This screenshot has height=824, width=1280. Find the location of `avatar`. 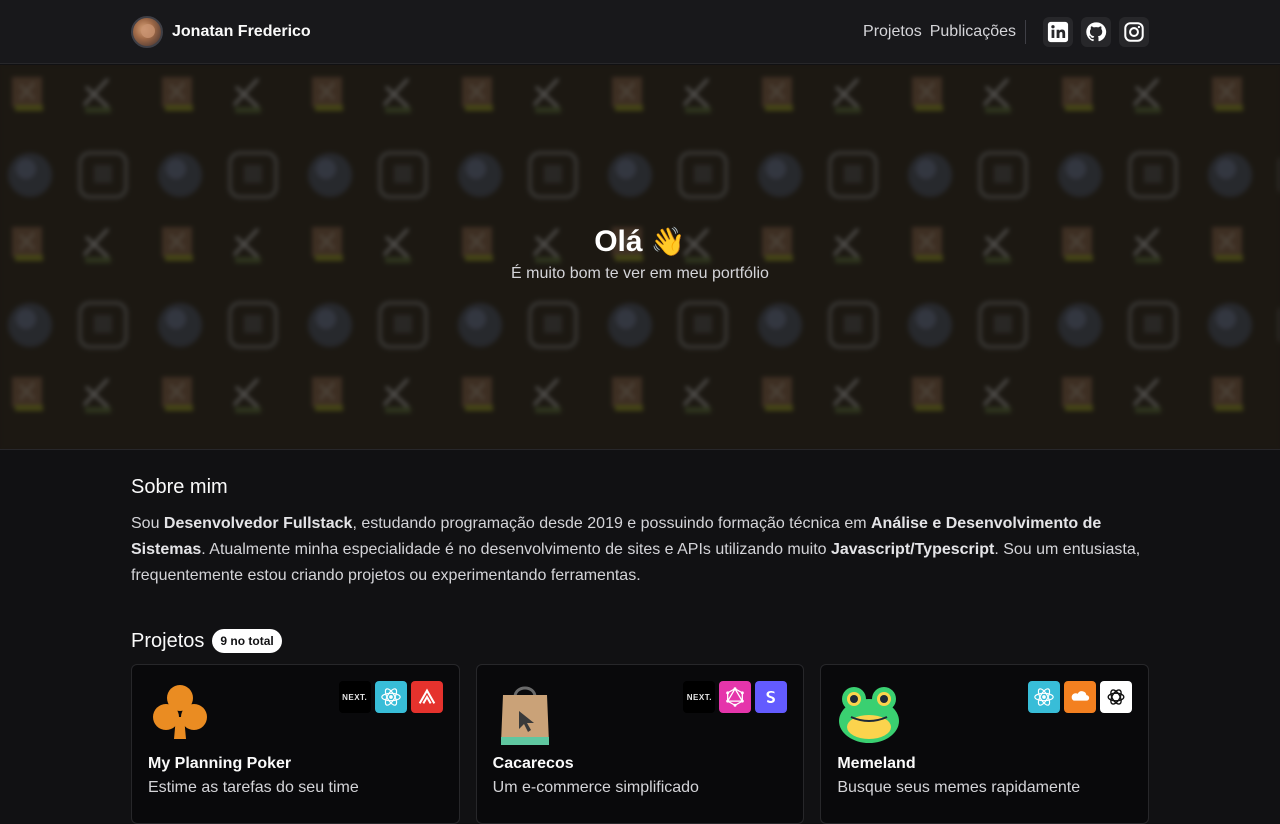

avatar is located at coordinates (147, 32).